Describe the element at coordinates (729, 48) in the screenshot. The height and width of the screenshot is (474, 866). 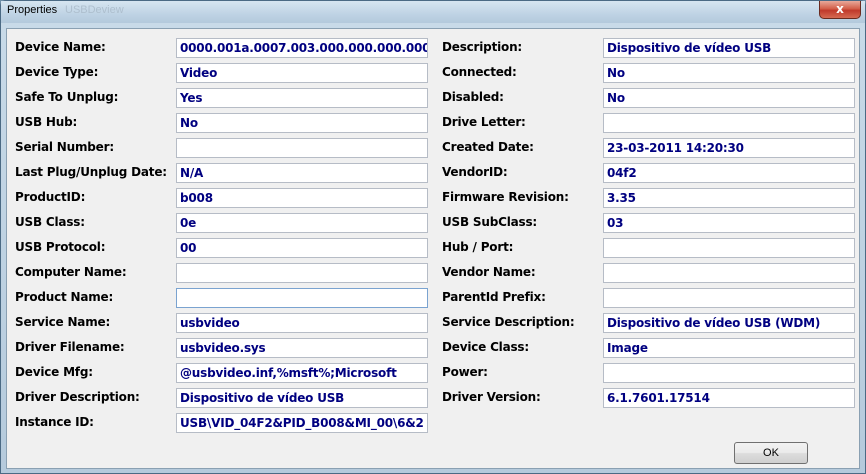
I see `description-field: Dispositivo de vídeo USB` at that location.